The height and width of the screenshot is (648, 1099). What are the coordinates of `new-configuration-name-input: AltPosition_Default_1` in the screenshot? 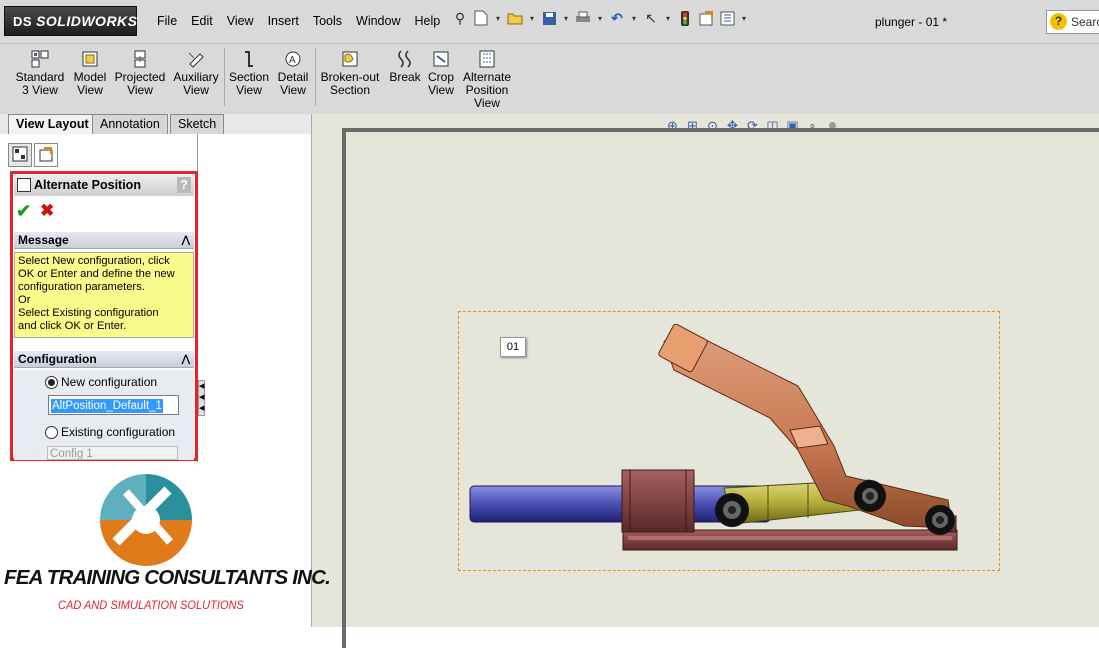 It's located at (113, 405).